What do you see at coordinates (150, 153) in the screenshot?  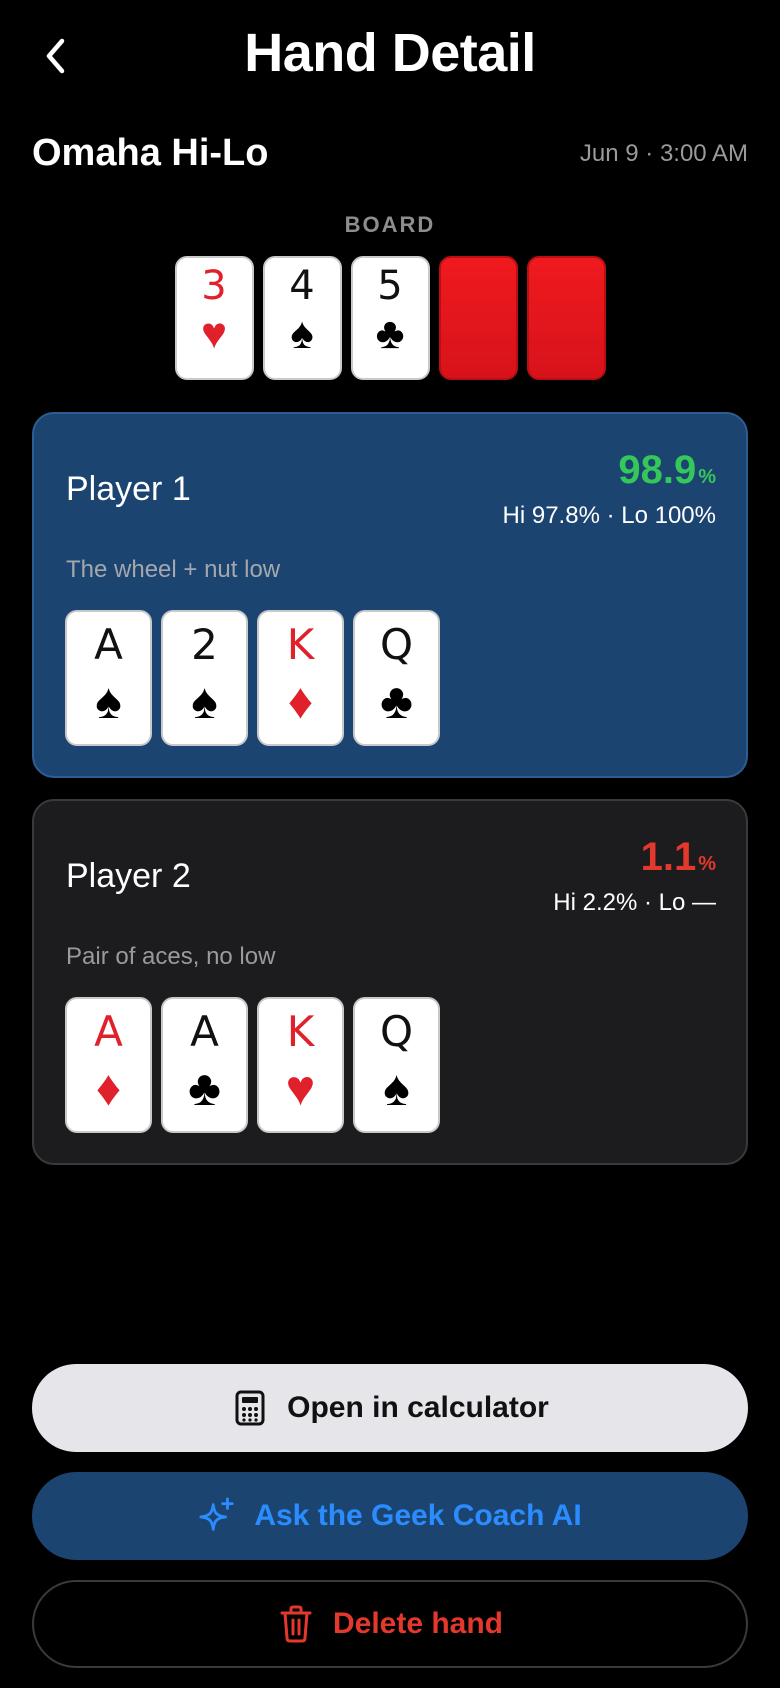 I see `game-type: Omaha Hi-Lo` at bounding box center [150, 153].